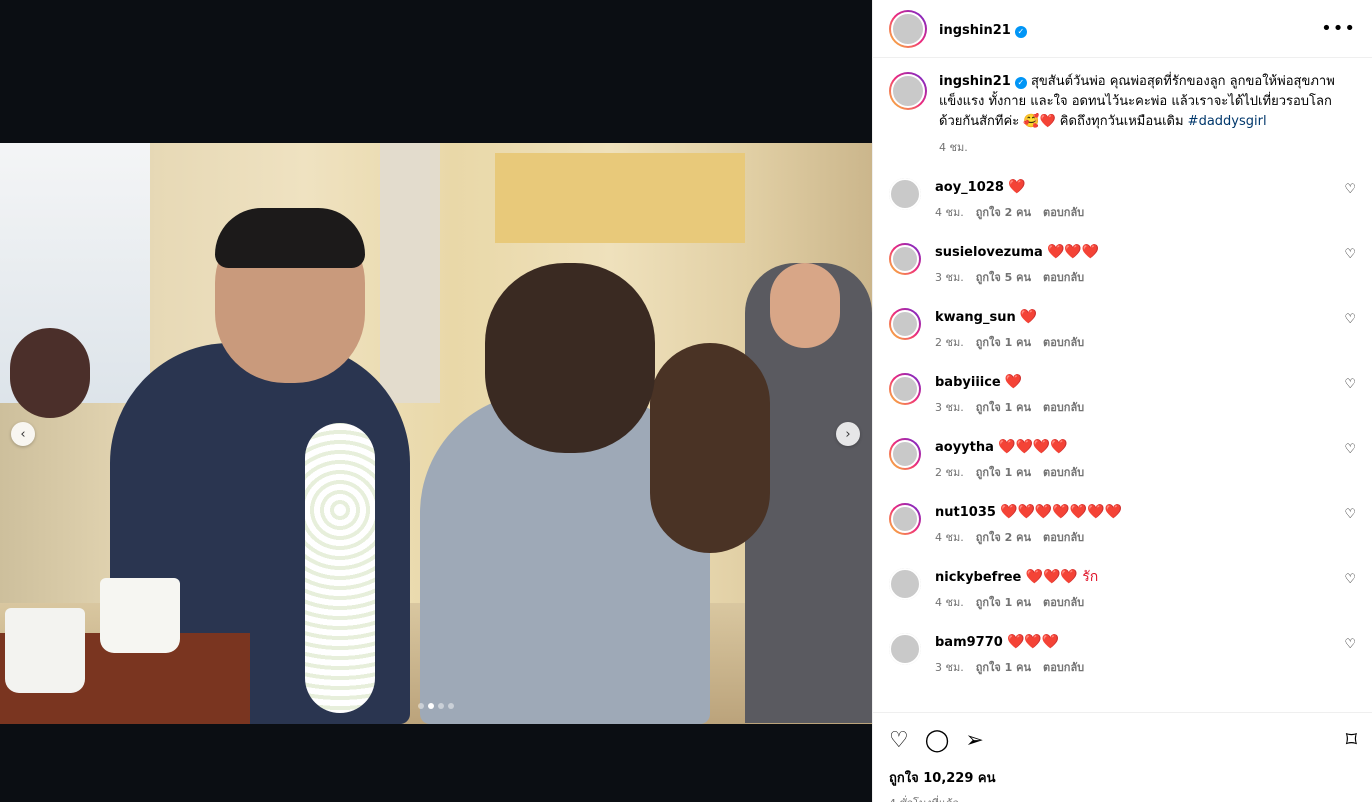 This screenshot has width=1372, height=802. Describe the element at coordinates (1123, 798) in the screenshot. I see `post-timestamp: 4 ชั่วโมงที่แล้ว` at that location.